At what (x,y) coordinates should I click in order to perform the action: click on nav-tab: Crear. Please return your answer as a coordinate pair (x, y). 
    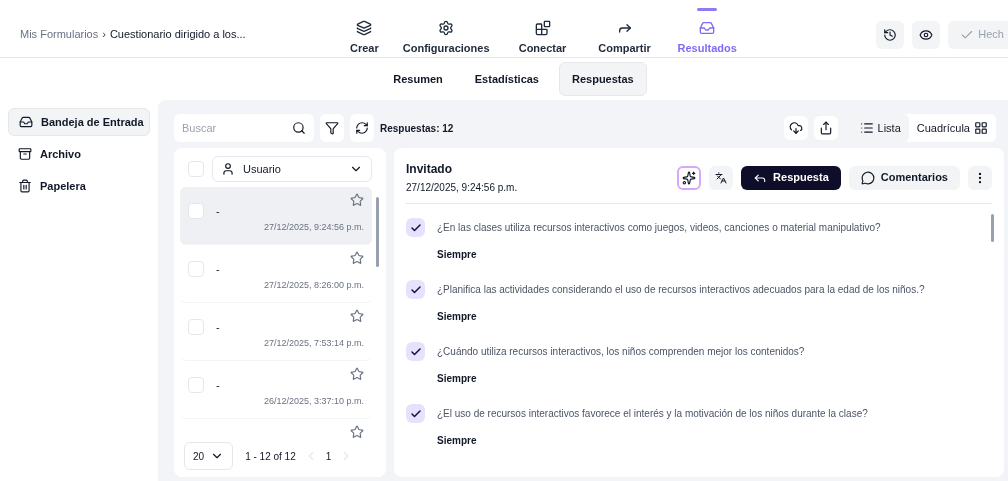
    Looking at the image, I should click on (364, 34).